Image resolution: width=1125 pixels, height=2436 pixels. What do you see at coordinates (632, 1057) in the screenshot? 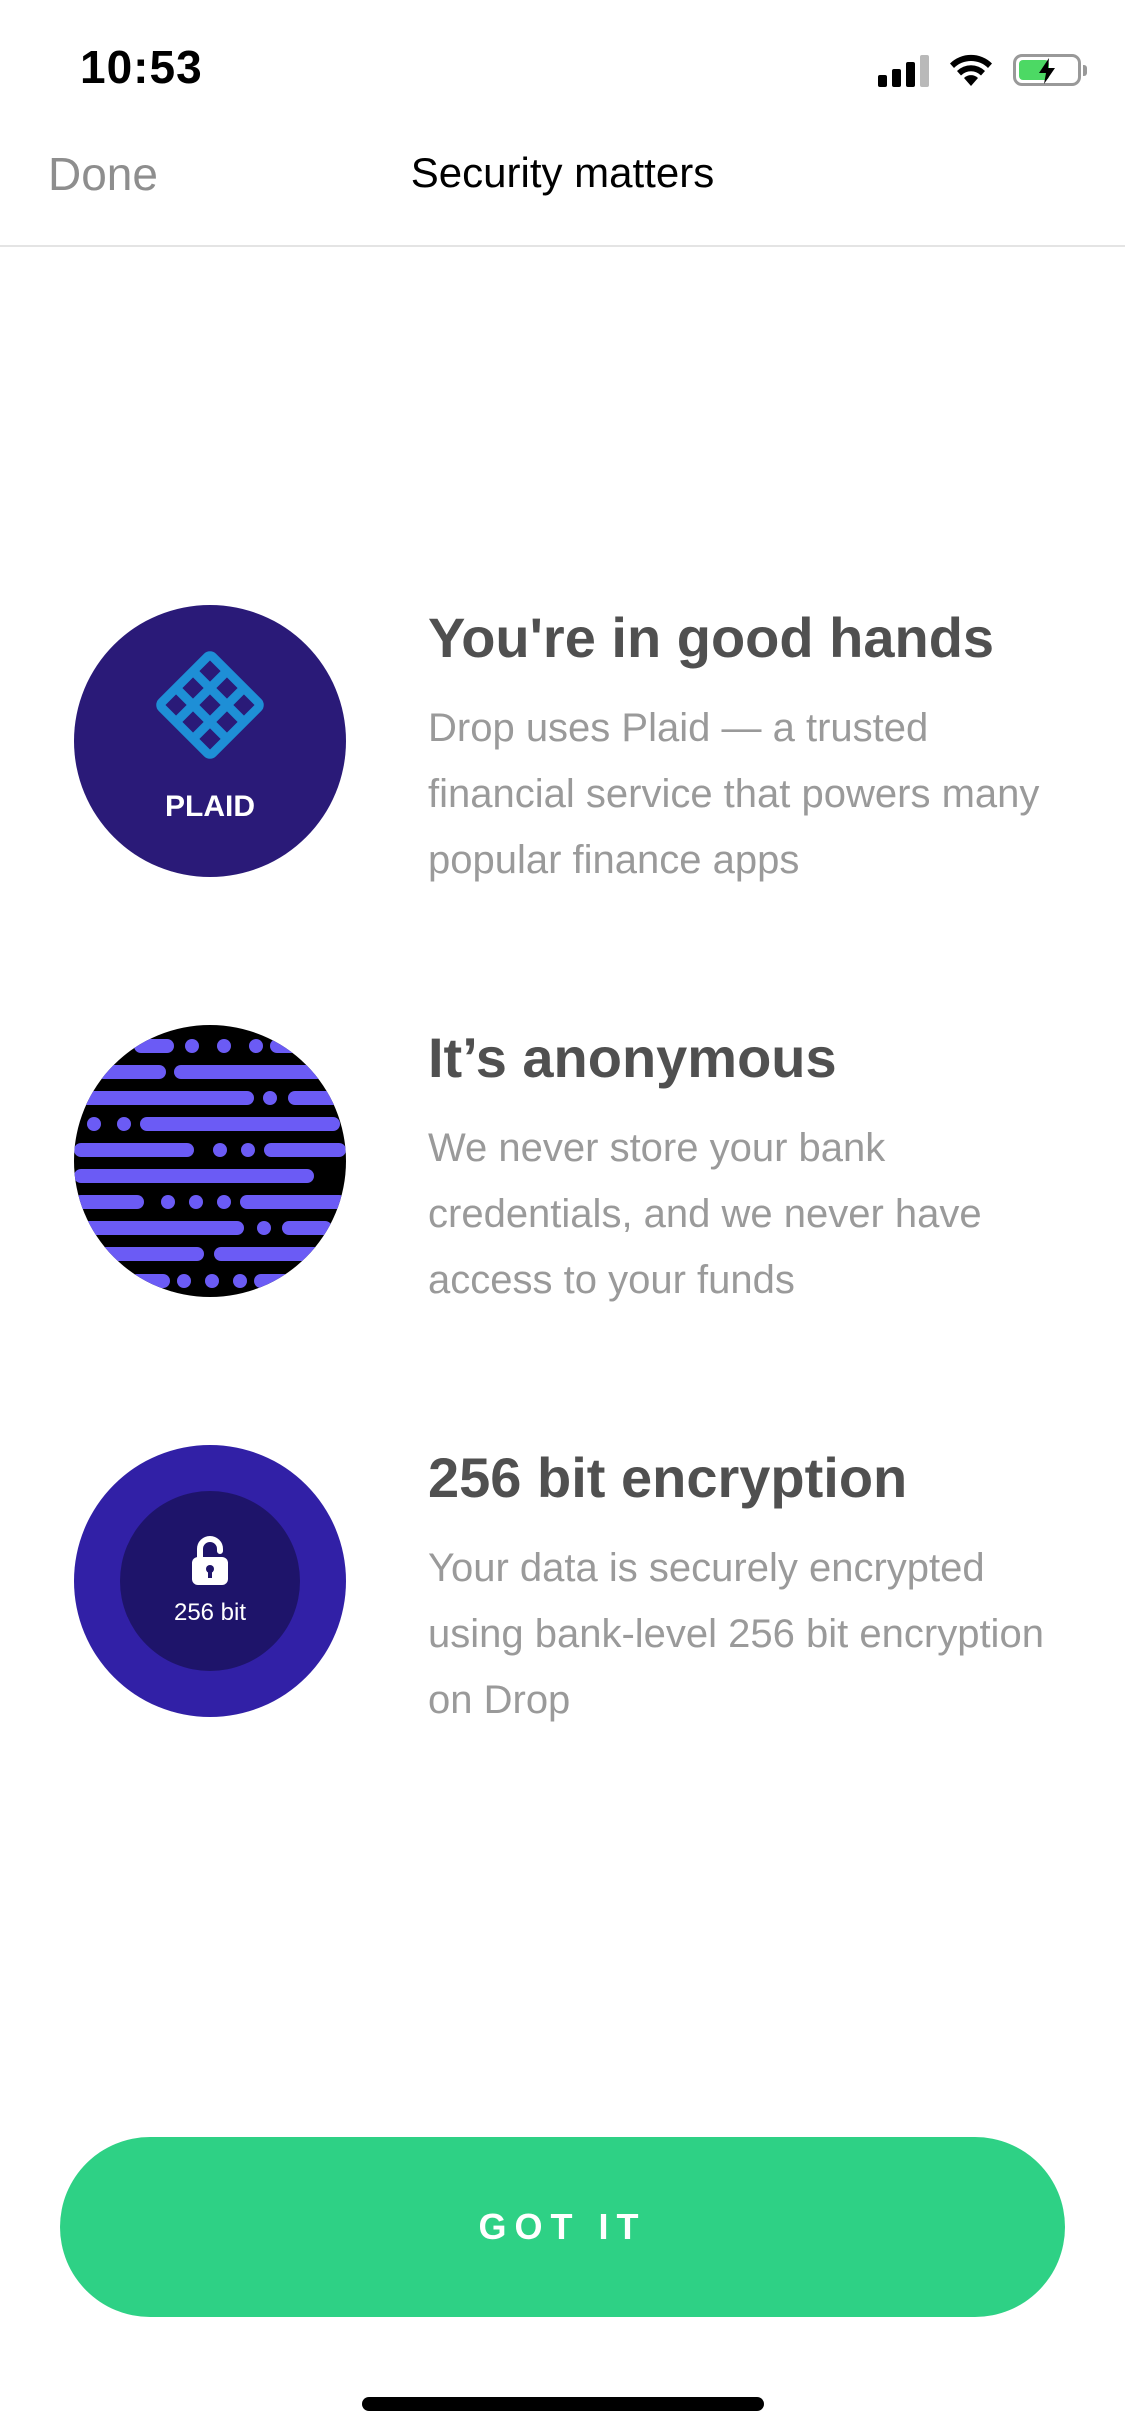
I see `feature-title: It’s anonymous` at bounding box center [632, 1057].